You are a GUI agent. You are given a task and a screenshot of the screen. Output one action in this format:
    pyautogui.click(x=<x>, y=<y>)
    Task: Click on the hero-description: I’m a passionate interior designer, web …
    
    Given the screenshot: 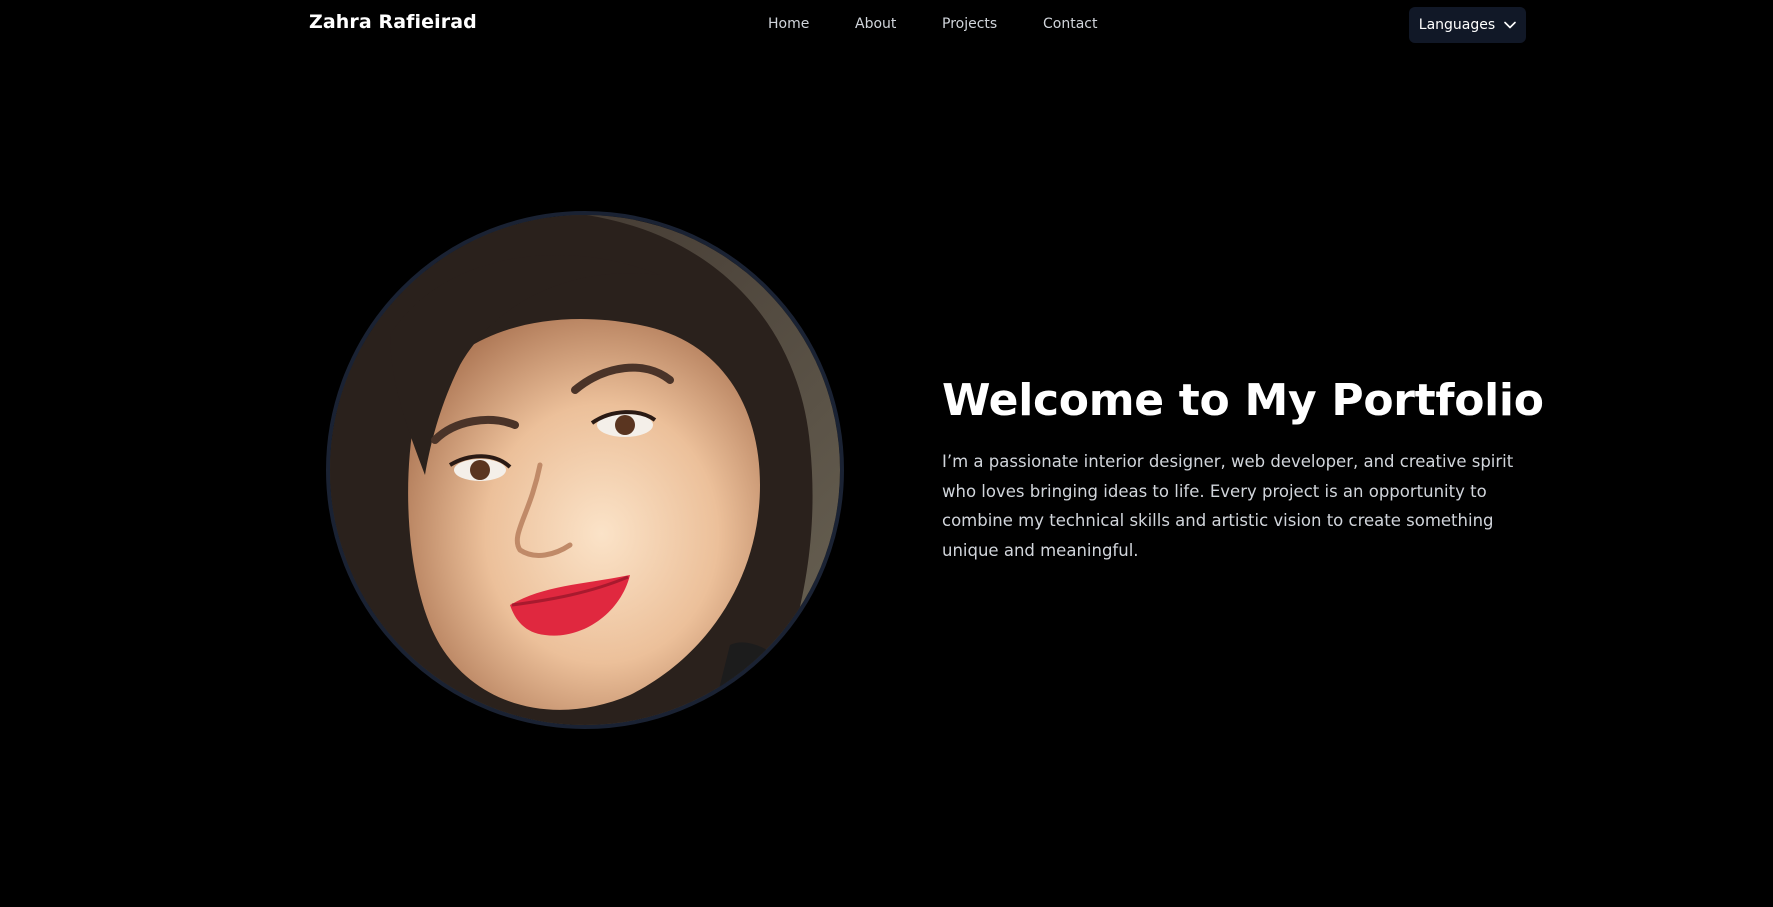 What is the action you would take?
    pyautogui.click(x=1228, y=506)
    